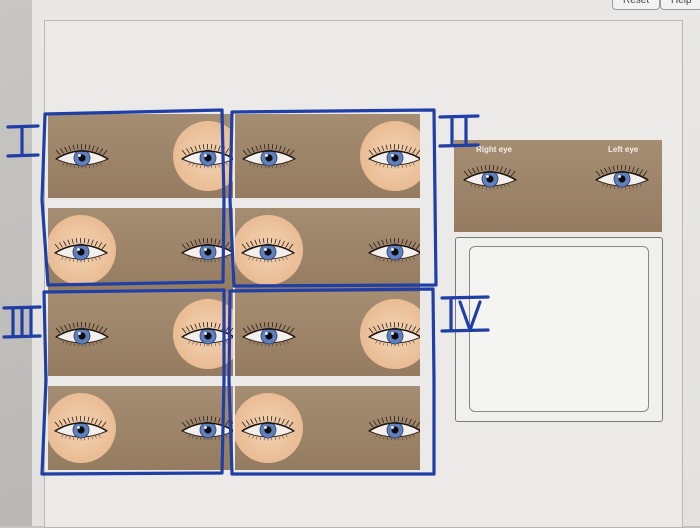  What do you see at coordinates (327, 204) in the screenshot?
I see `answer-option-ii` at bounding box center [327, 204].